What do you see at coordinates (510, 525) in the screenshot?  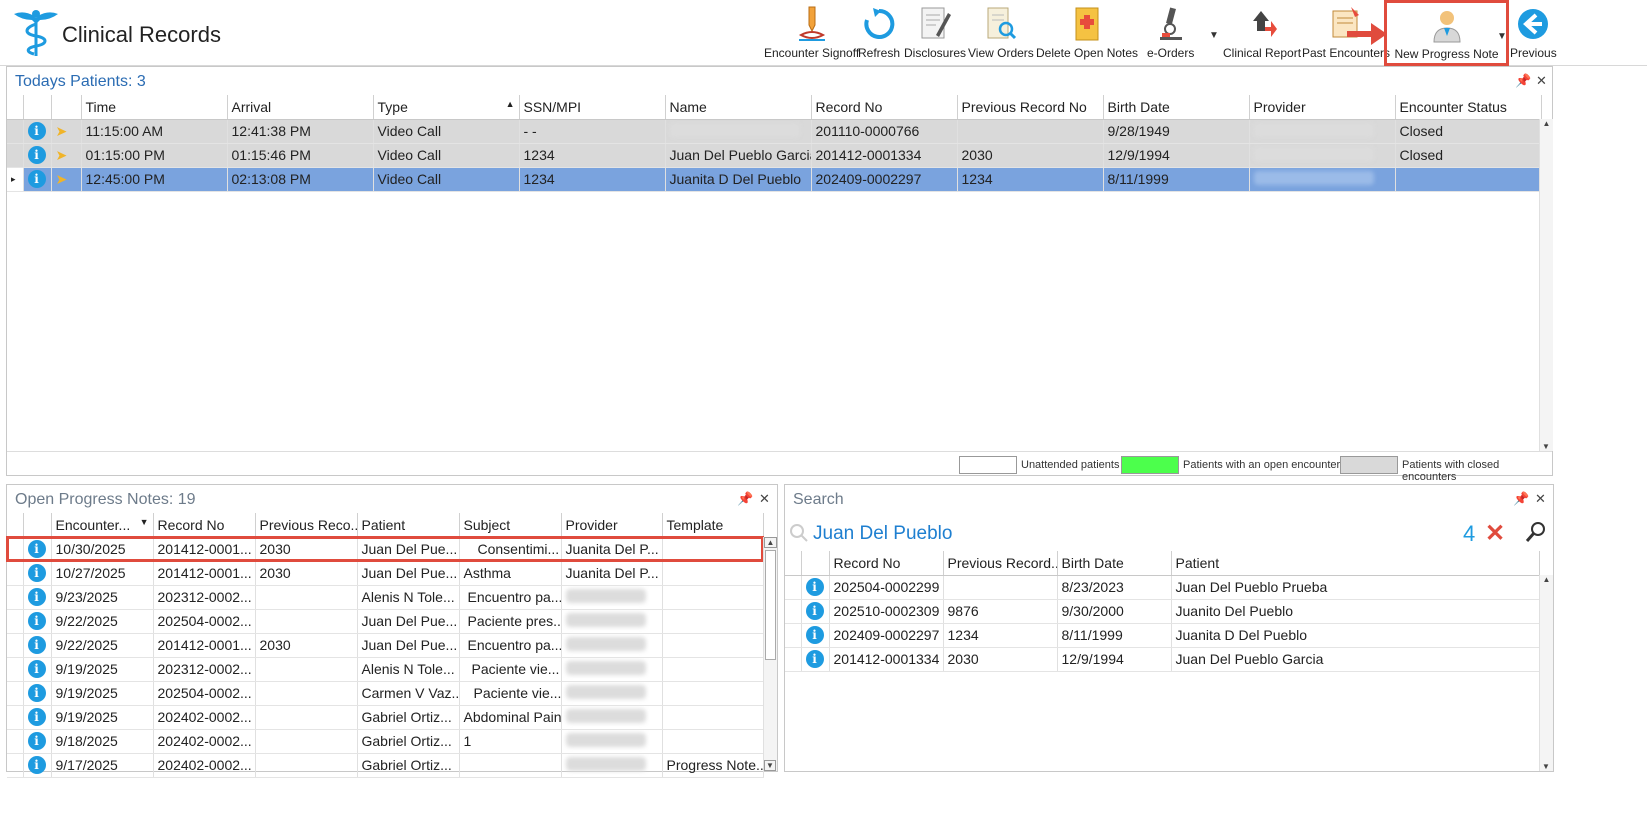 I see `column-header: Subject` at bounding box center [510, 525].